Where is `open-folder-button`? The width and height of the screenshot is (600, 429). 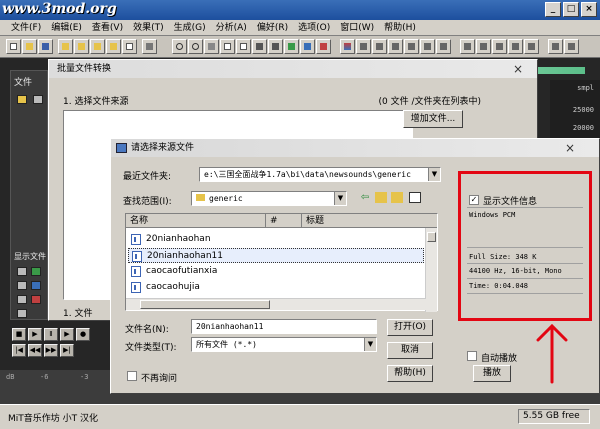
open-folder-button is located at coordinates (65, 46).